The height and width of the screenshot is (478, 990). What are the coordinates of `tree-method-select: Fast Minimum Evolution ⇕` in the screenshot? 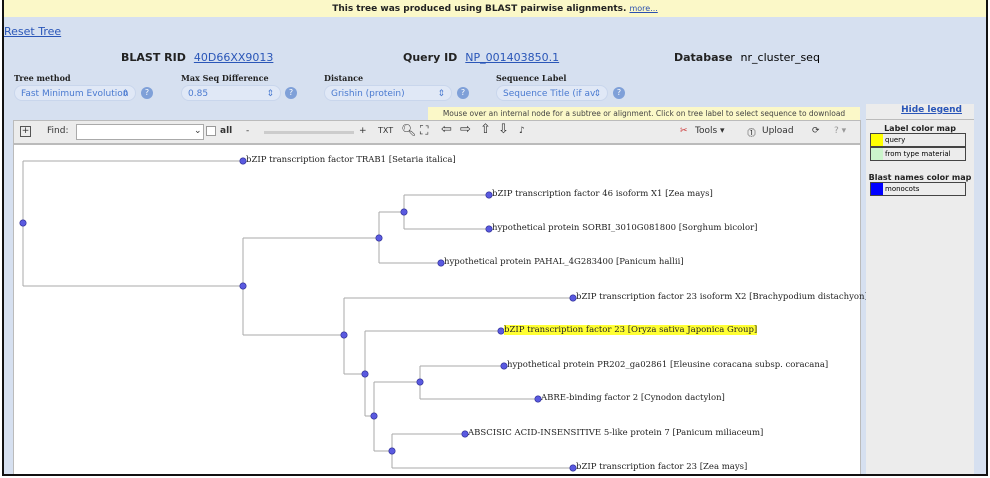 It's located at (75, 93).